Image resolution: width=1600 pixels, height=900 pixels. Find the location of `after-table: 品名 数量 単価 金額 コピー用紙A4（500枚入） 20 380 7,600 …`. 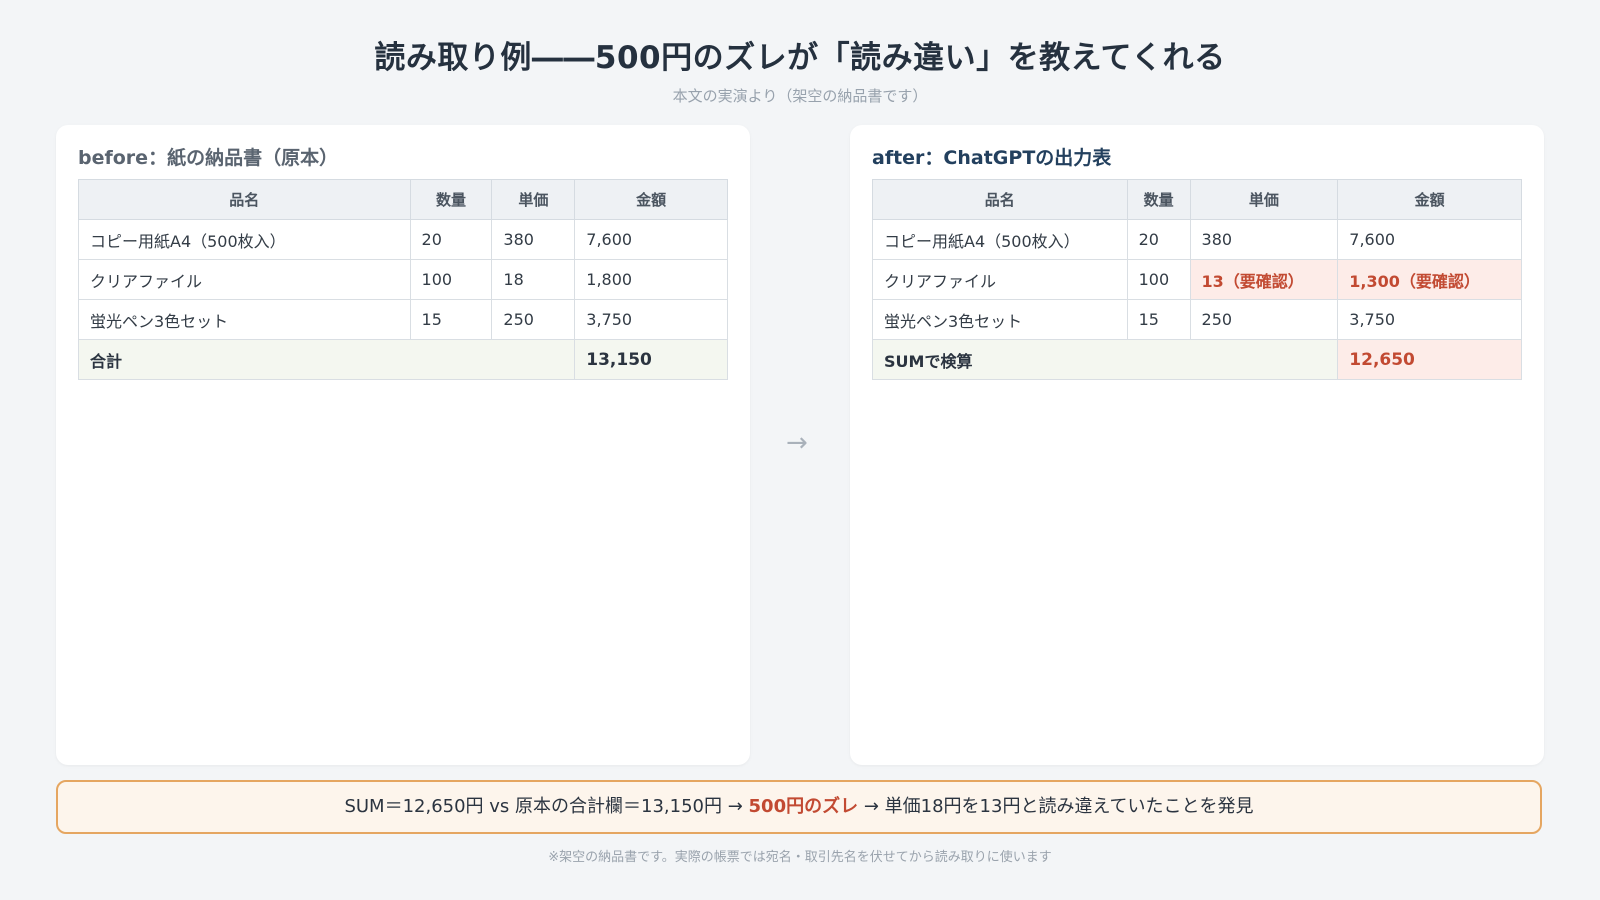

after-table: 品名 数量 単価 金額 コピー用紙A4（500枚入） 20 380 7,600 … is located at coordinates (1196, 279).